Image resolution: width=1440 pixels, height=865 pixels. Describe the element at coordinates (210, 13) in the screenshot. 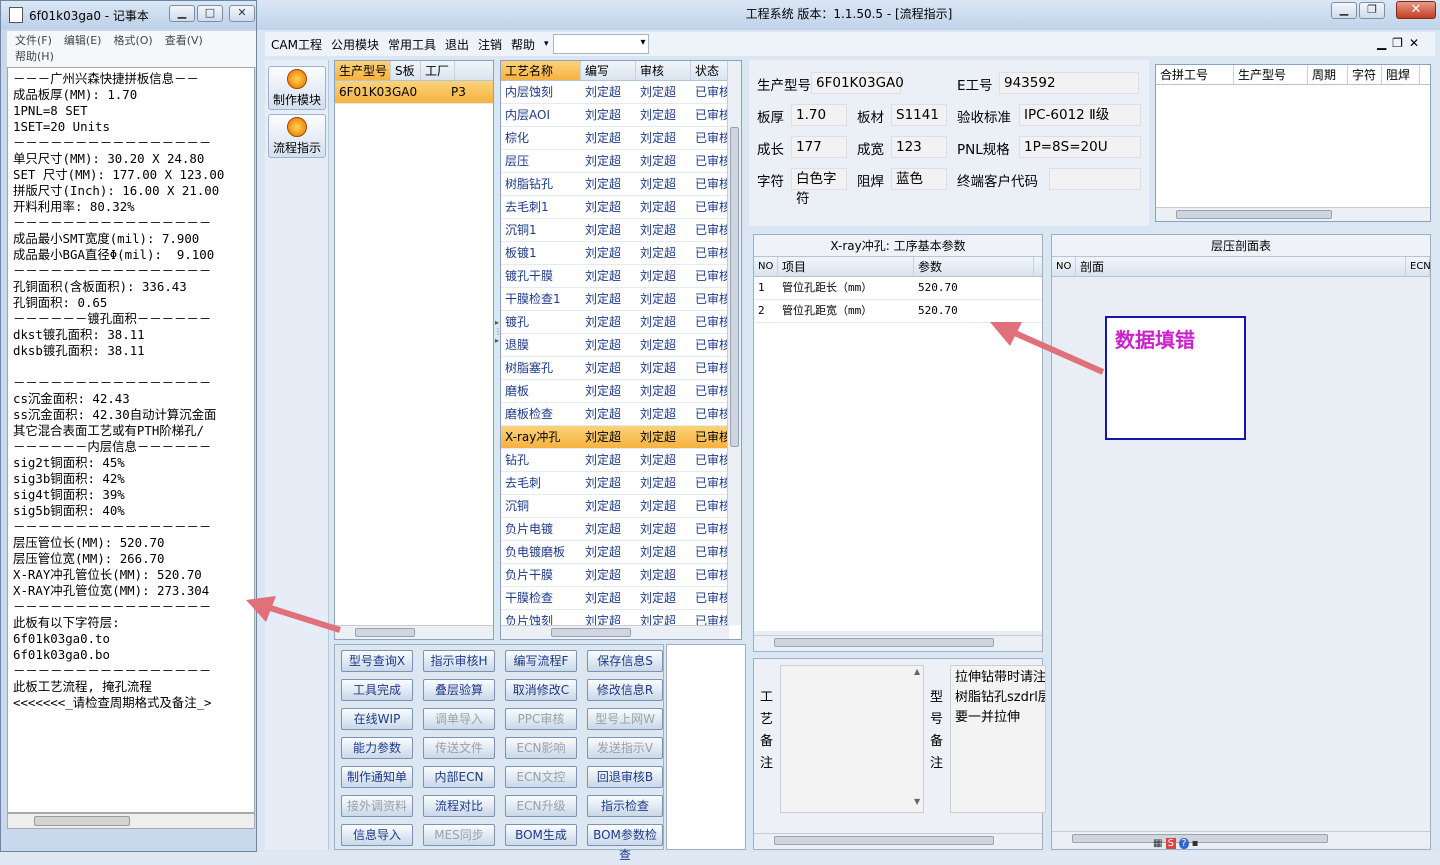

I see `maximize-icon: □` at that location.